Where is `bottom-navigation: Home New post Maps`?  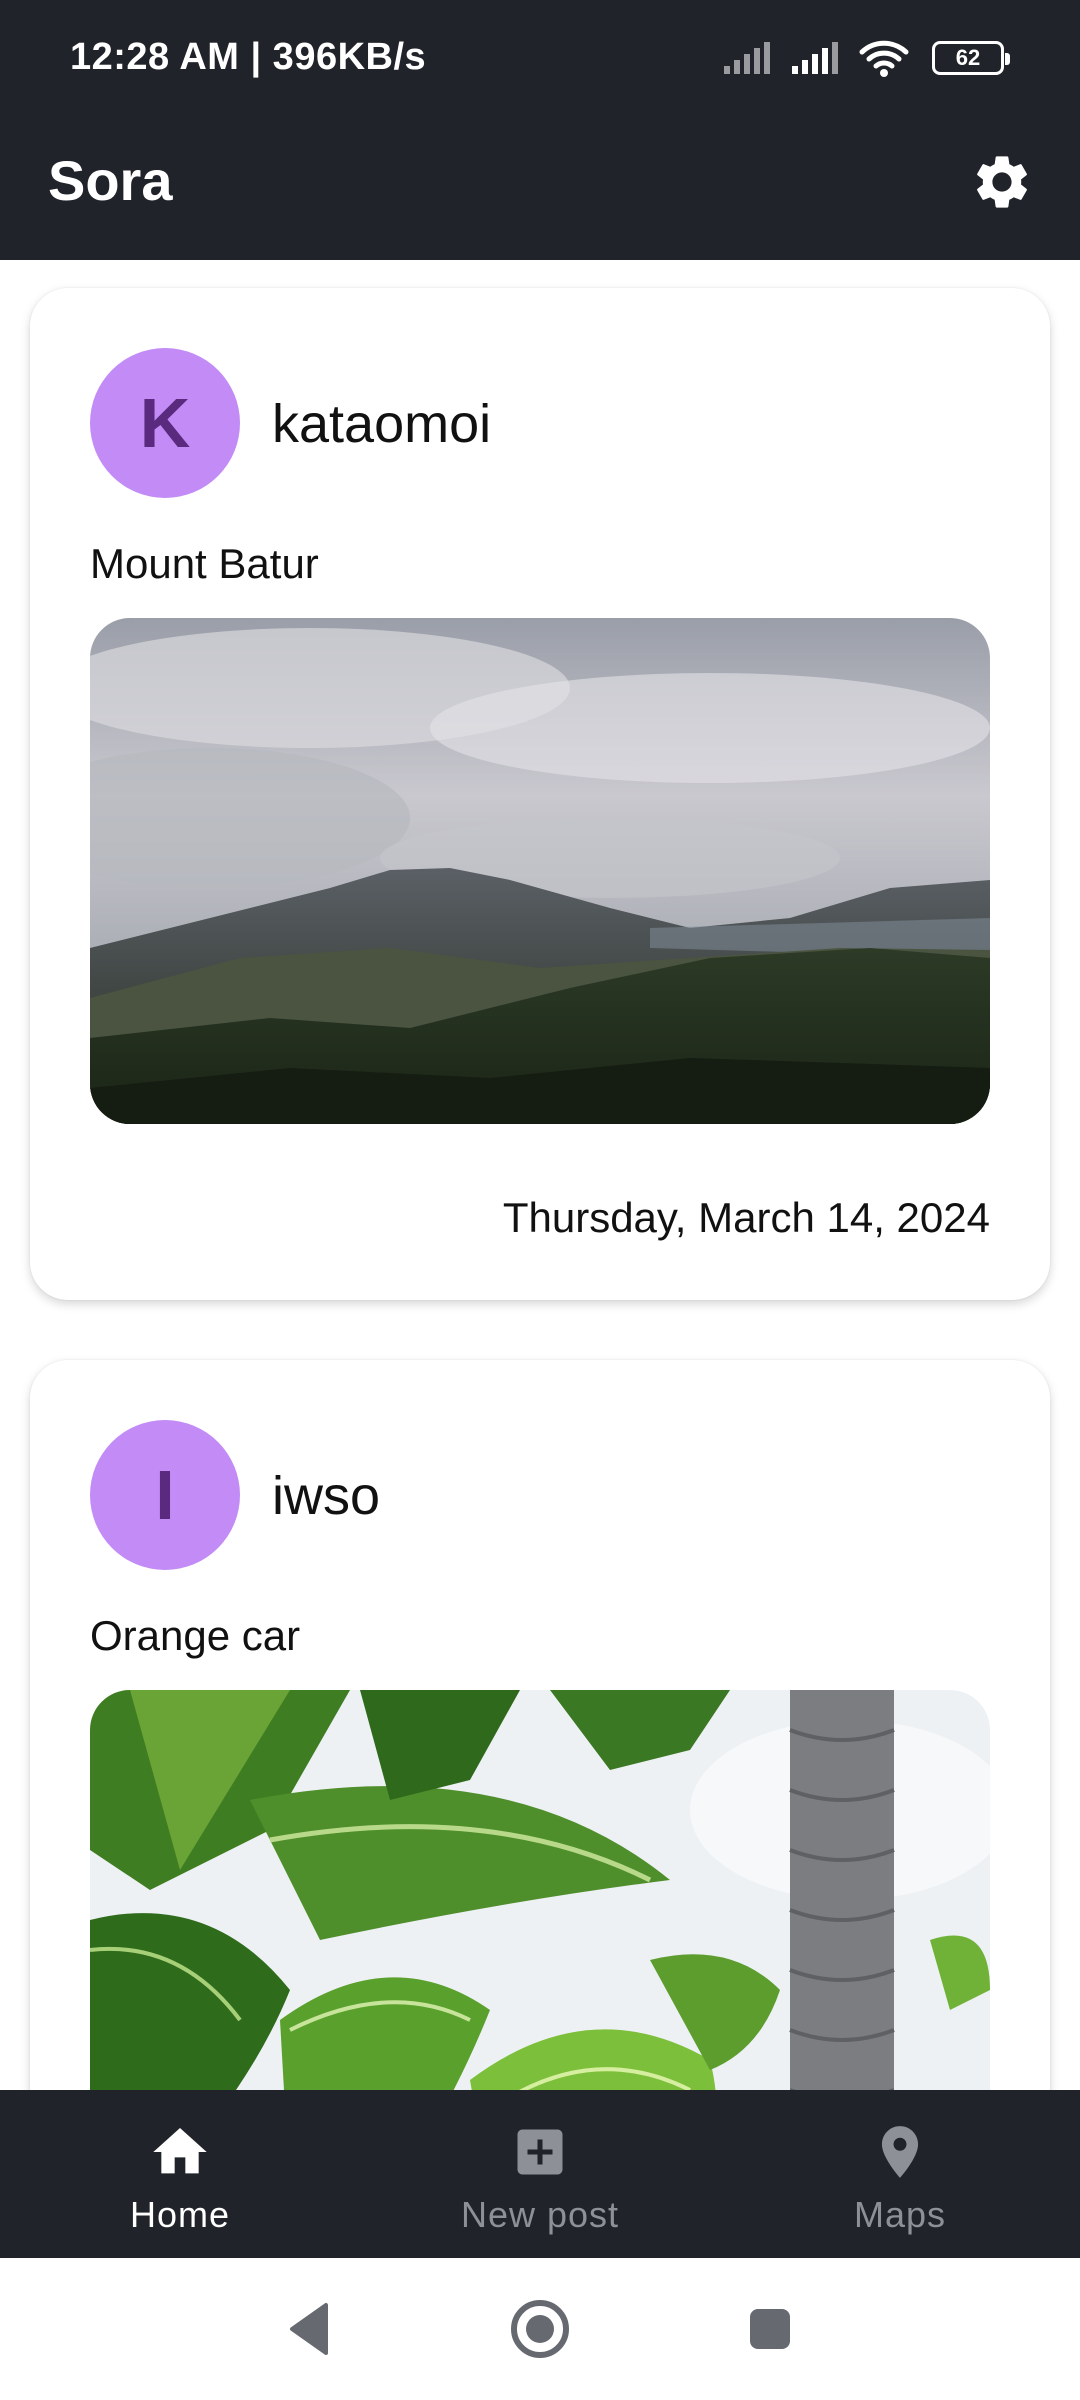
bottom-navigation: Home New post Maps is located at coordinates (540, 2174).